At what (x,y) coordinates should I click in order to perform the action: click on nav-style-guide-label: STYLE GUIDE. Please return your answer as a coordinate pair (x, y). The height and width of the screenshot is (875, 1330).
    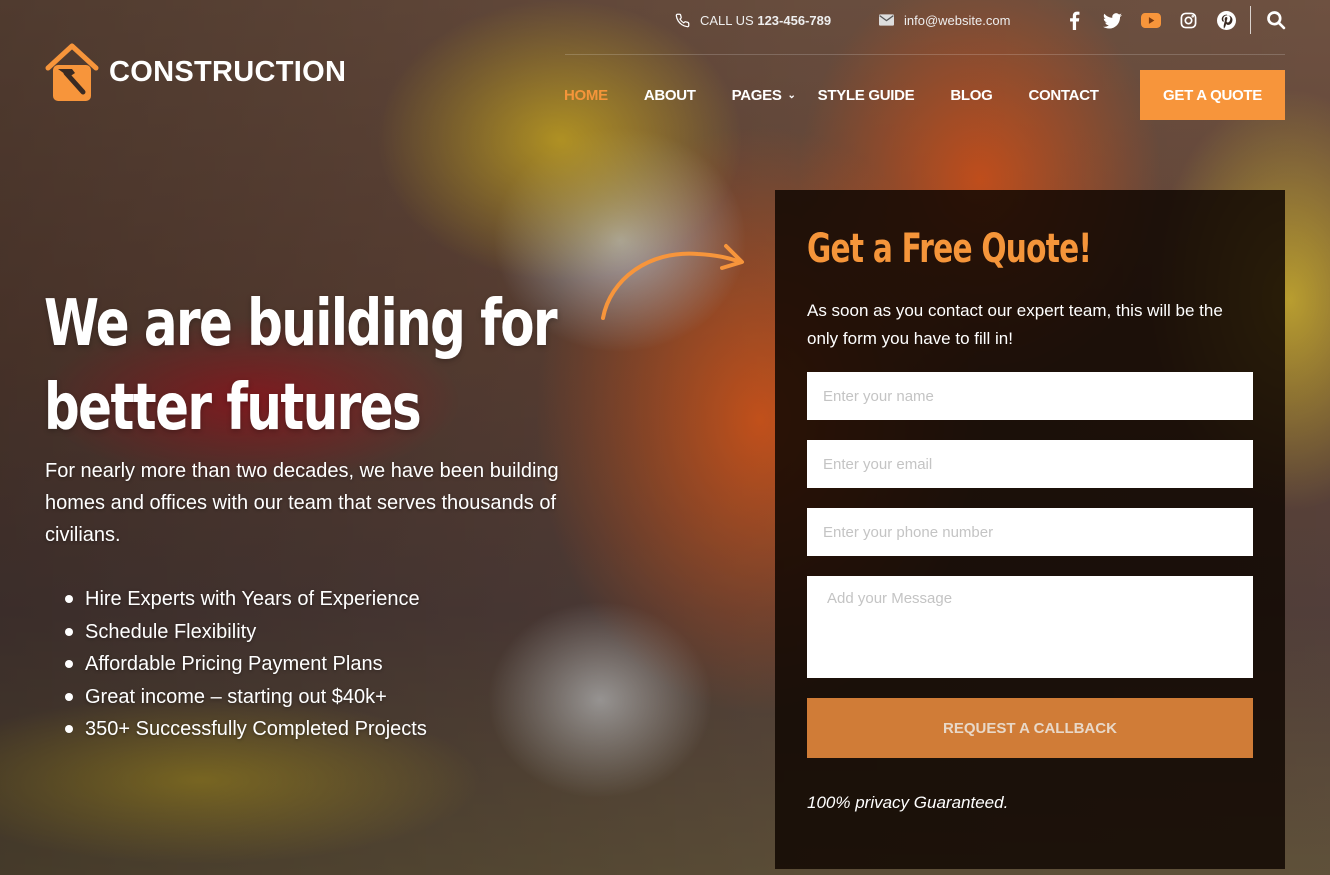
    Looking at the image, I should click on (866, 95).